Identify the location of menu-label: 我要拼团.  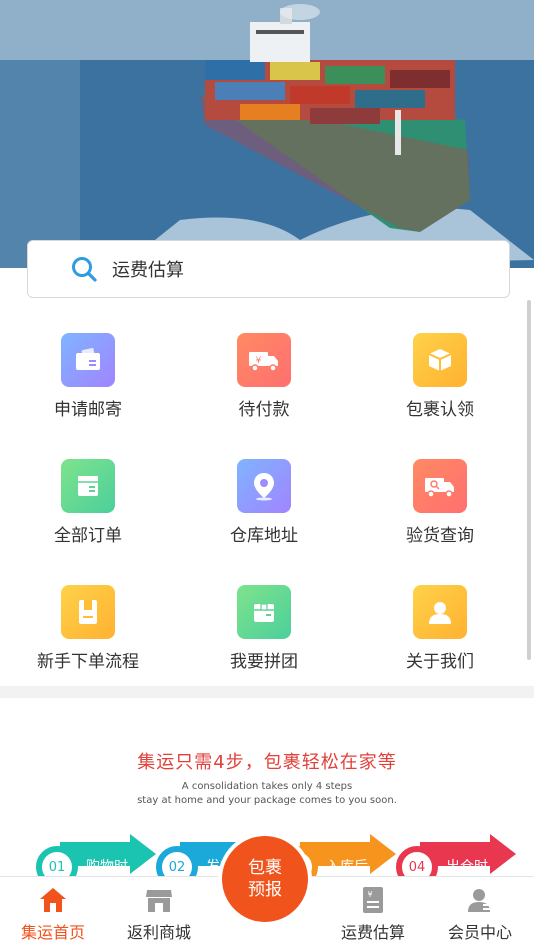
(264, 662).